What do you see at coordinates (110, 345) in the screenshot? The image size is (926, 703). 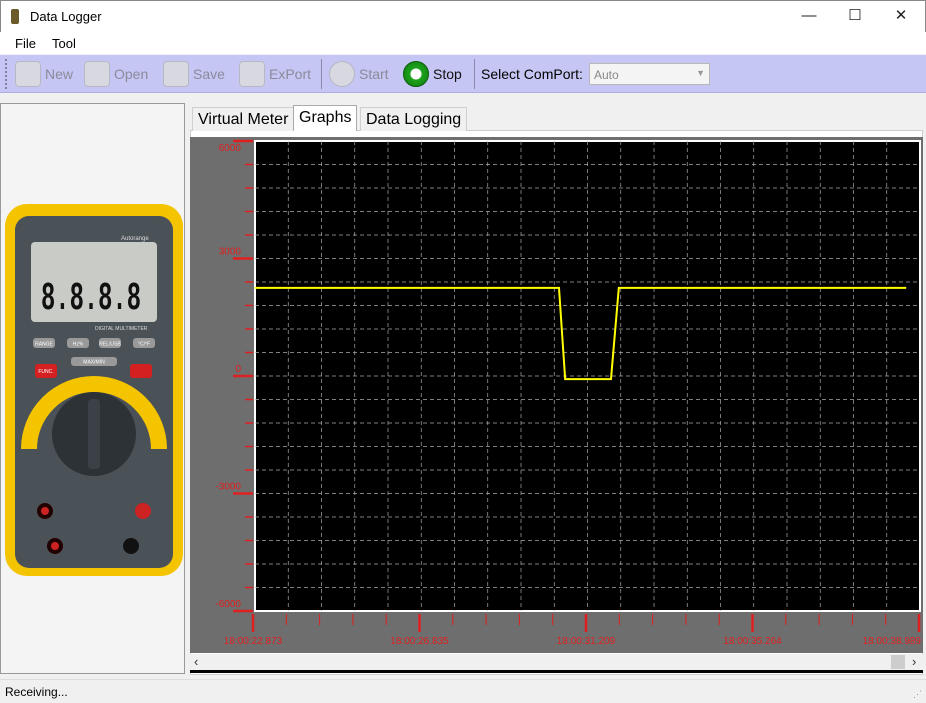 I see `meter-rel-label: REL/USB` at bounding box center [110, 345].